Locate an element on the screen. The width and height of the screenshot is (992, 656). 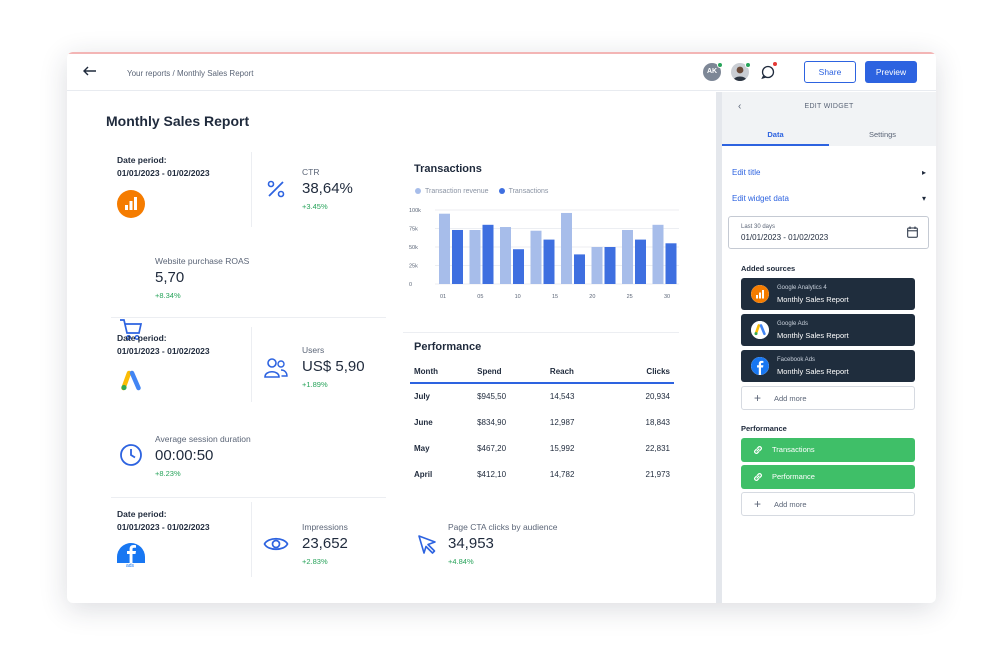
x-tick-label: 05 is located at coordinates (480, 297).